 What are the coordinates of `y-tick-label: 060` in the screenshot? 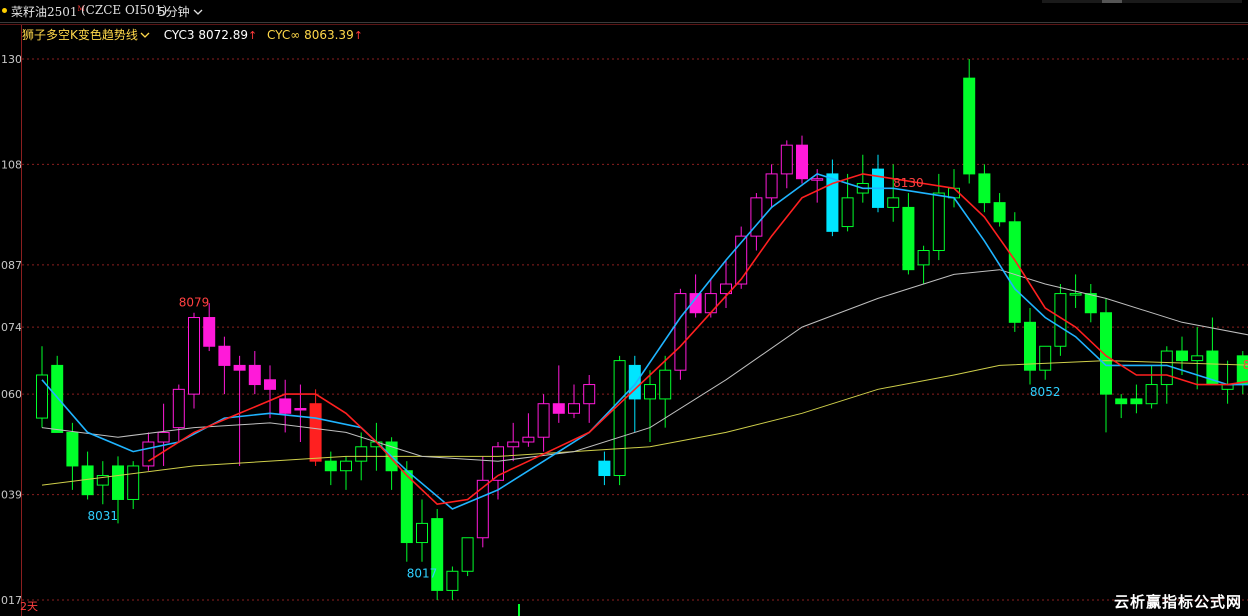 It's located at (11, 394).